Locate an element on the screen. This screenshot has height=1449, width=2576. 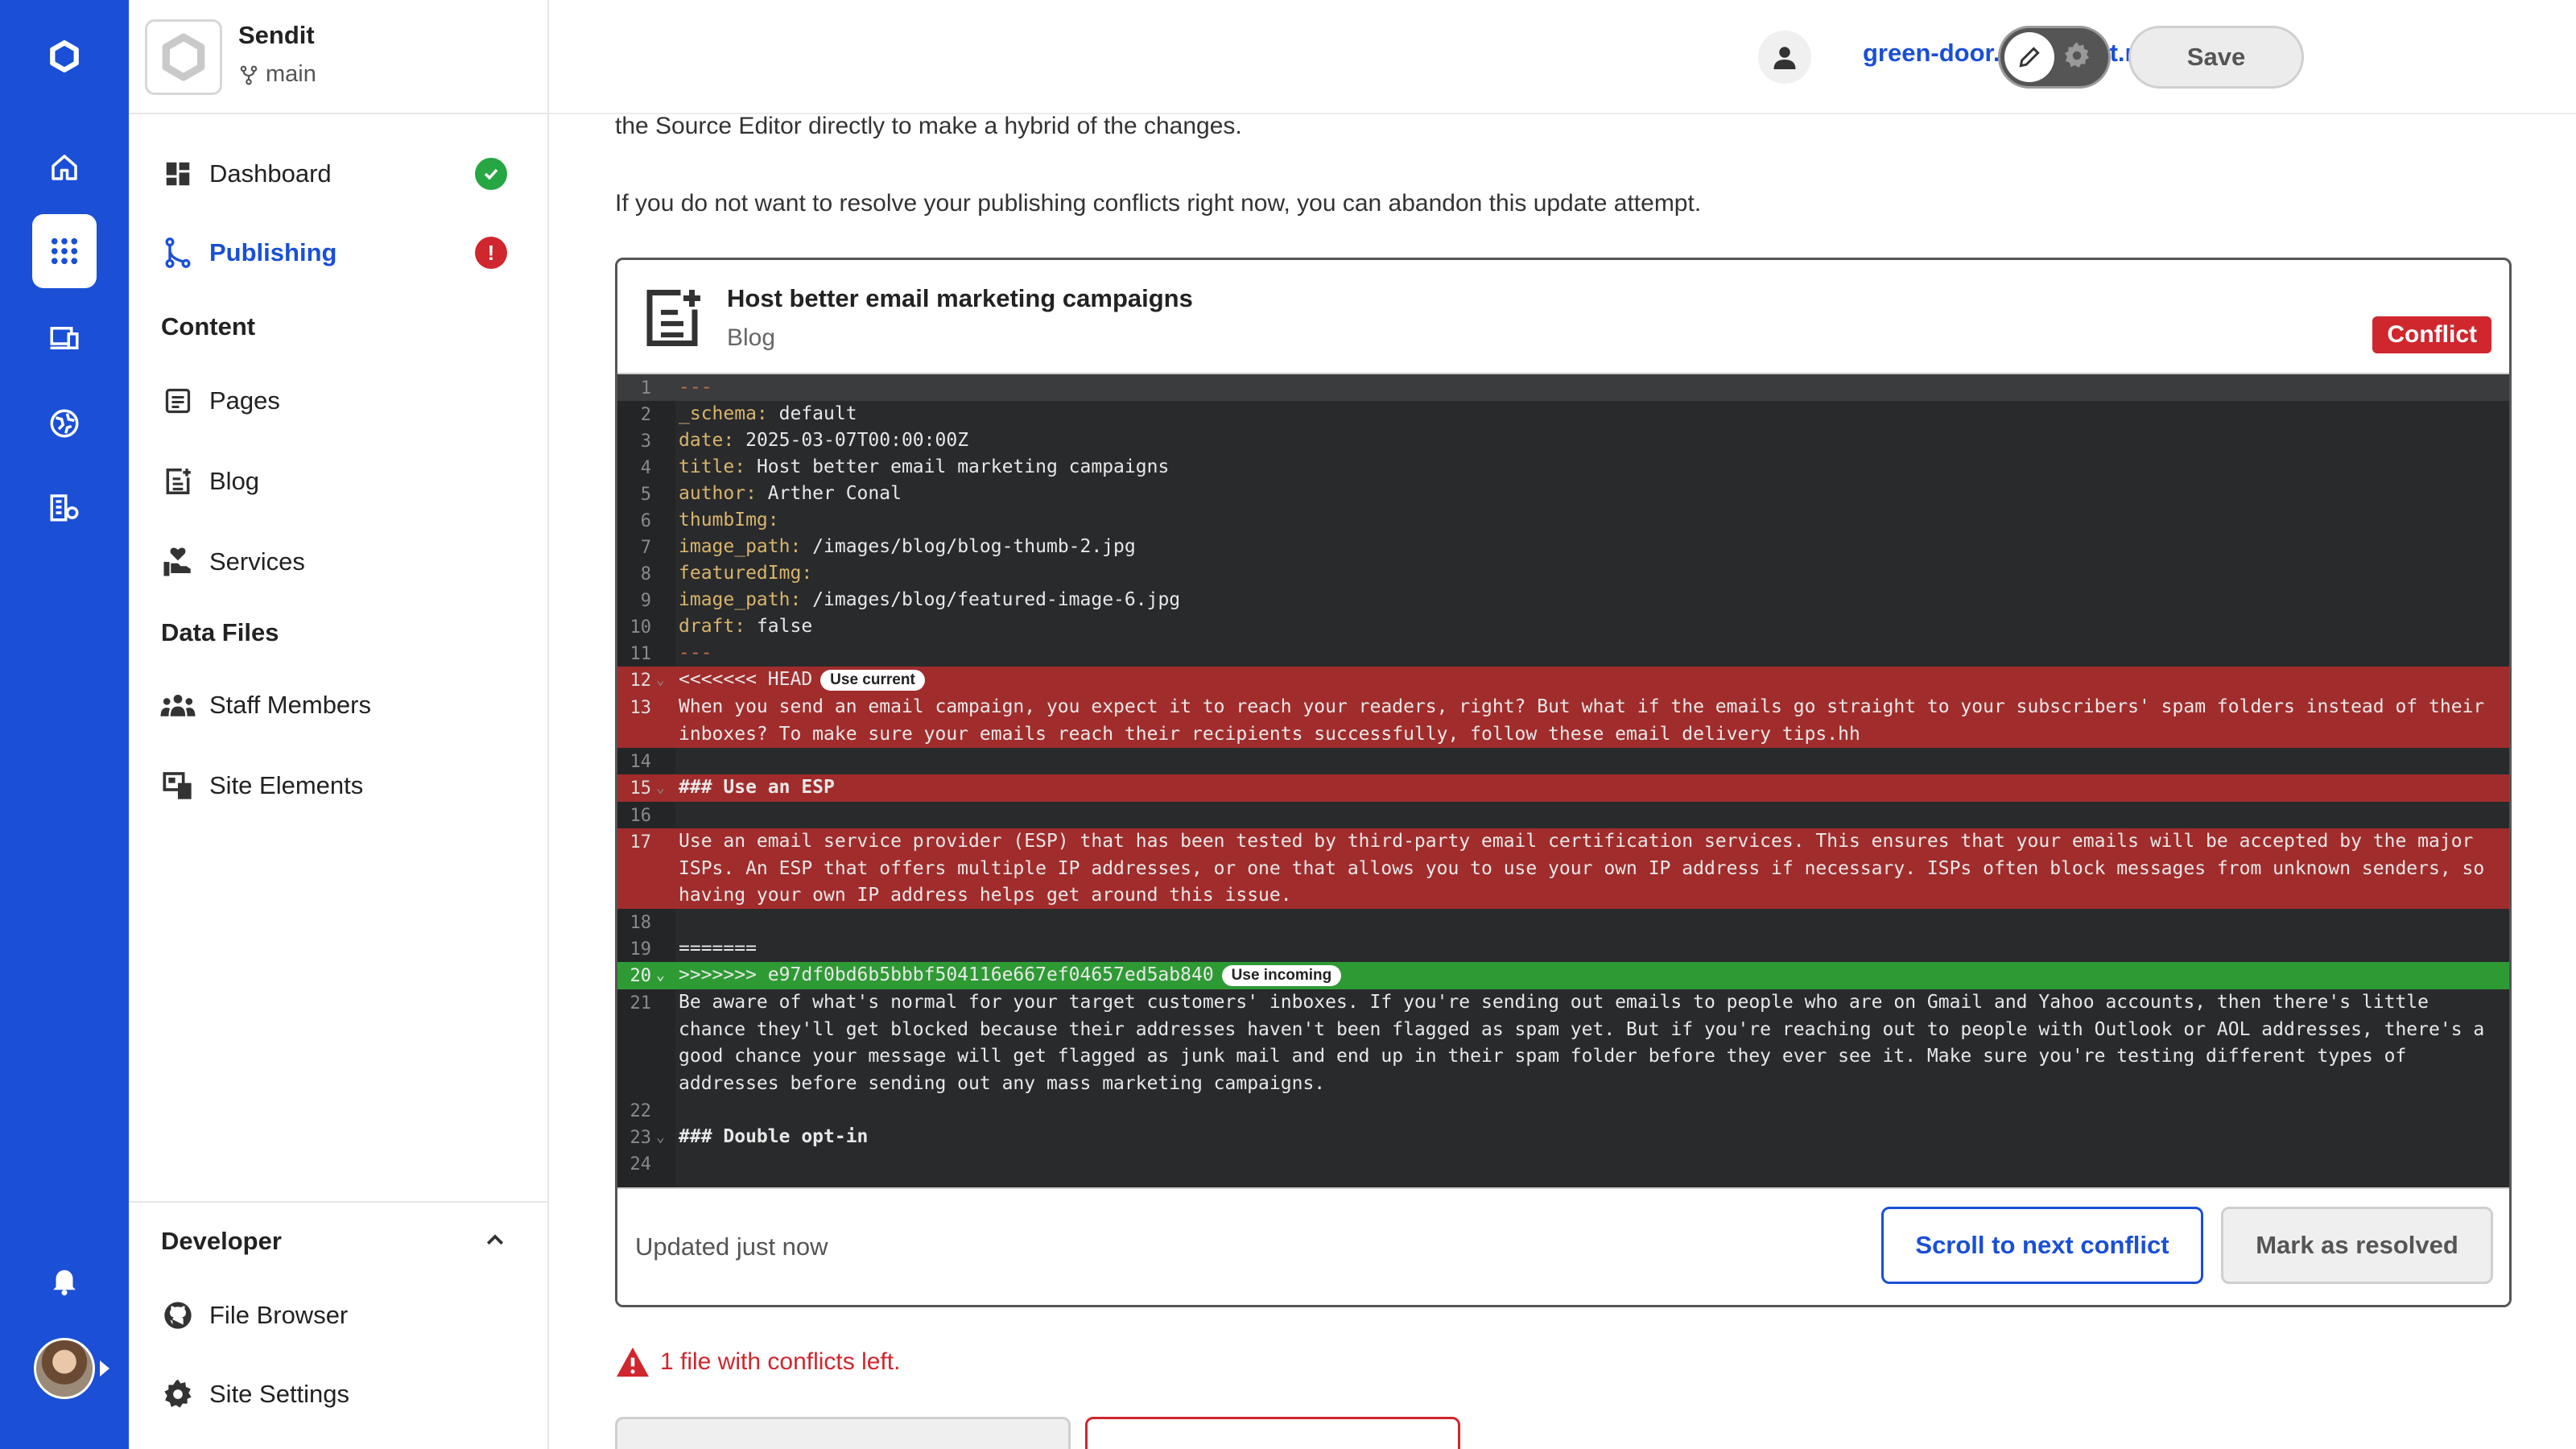
code-line: 23 ⌄ ### Double opt-in is located at coordinates (1563, 1137).